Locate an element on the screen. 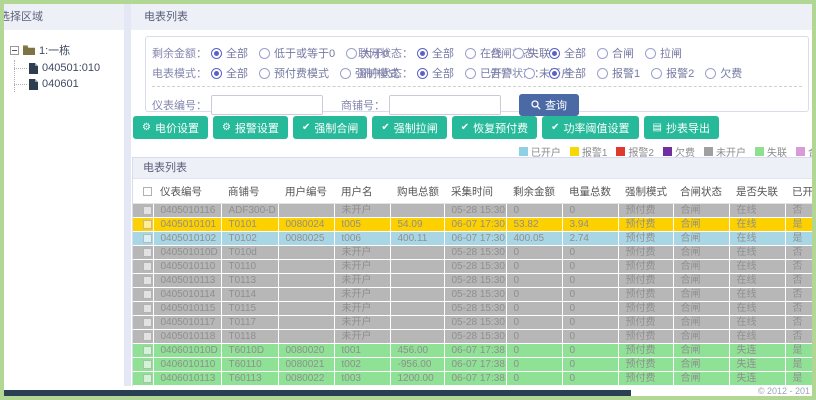 This screenshot has width=816, height=400. table-cell: 2.74 is located at coordinates (590, 238).